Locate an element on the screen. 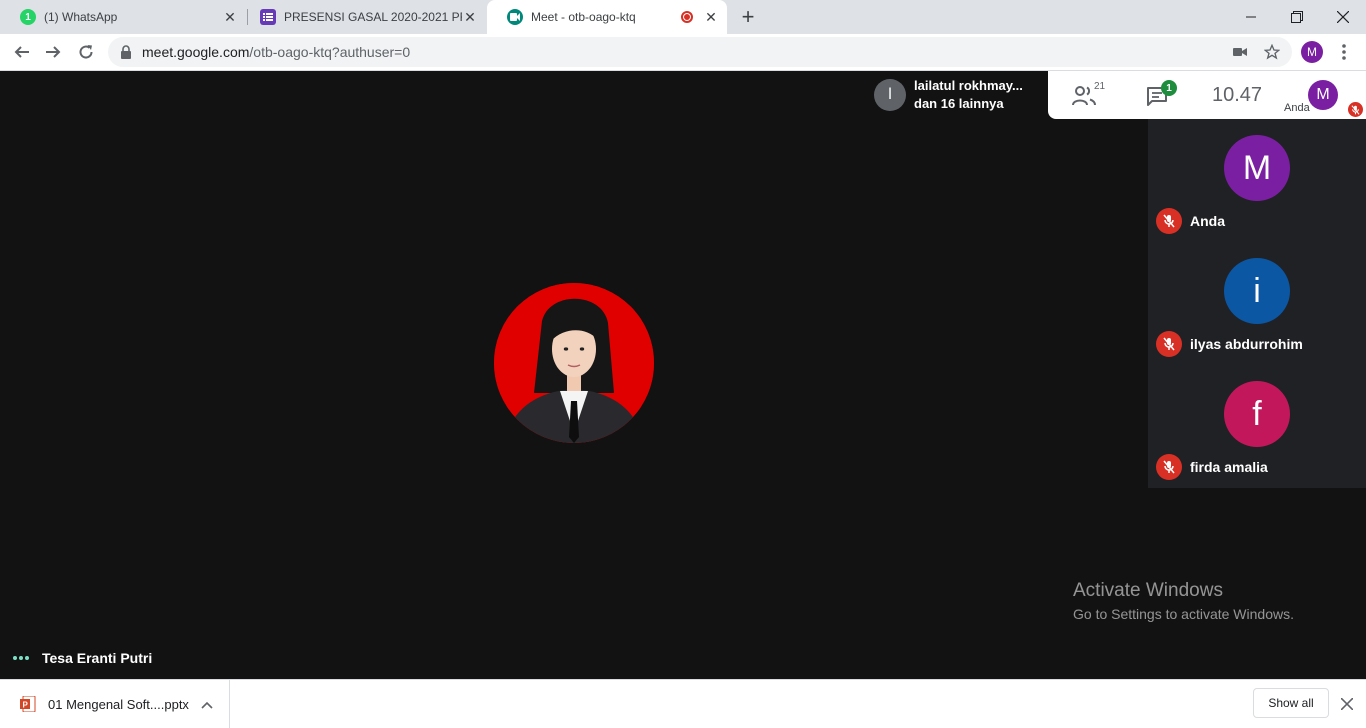 The width and height of the screenshot is (1366, 728). whatsapp-icon: 1 is located at coordinates (28, 17).